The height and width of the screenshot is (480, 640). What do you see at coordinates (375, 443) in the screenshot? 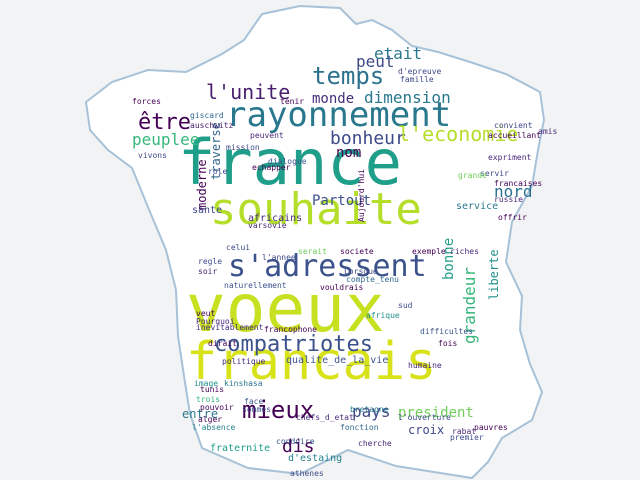
I see `word: cherche` at bounding box center [375, 443].